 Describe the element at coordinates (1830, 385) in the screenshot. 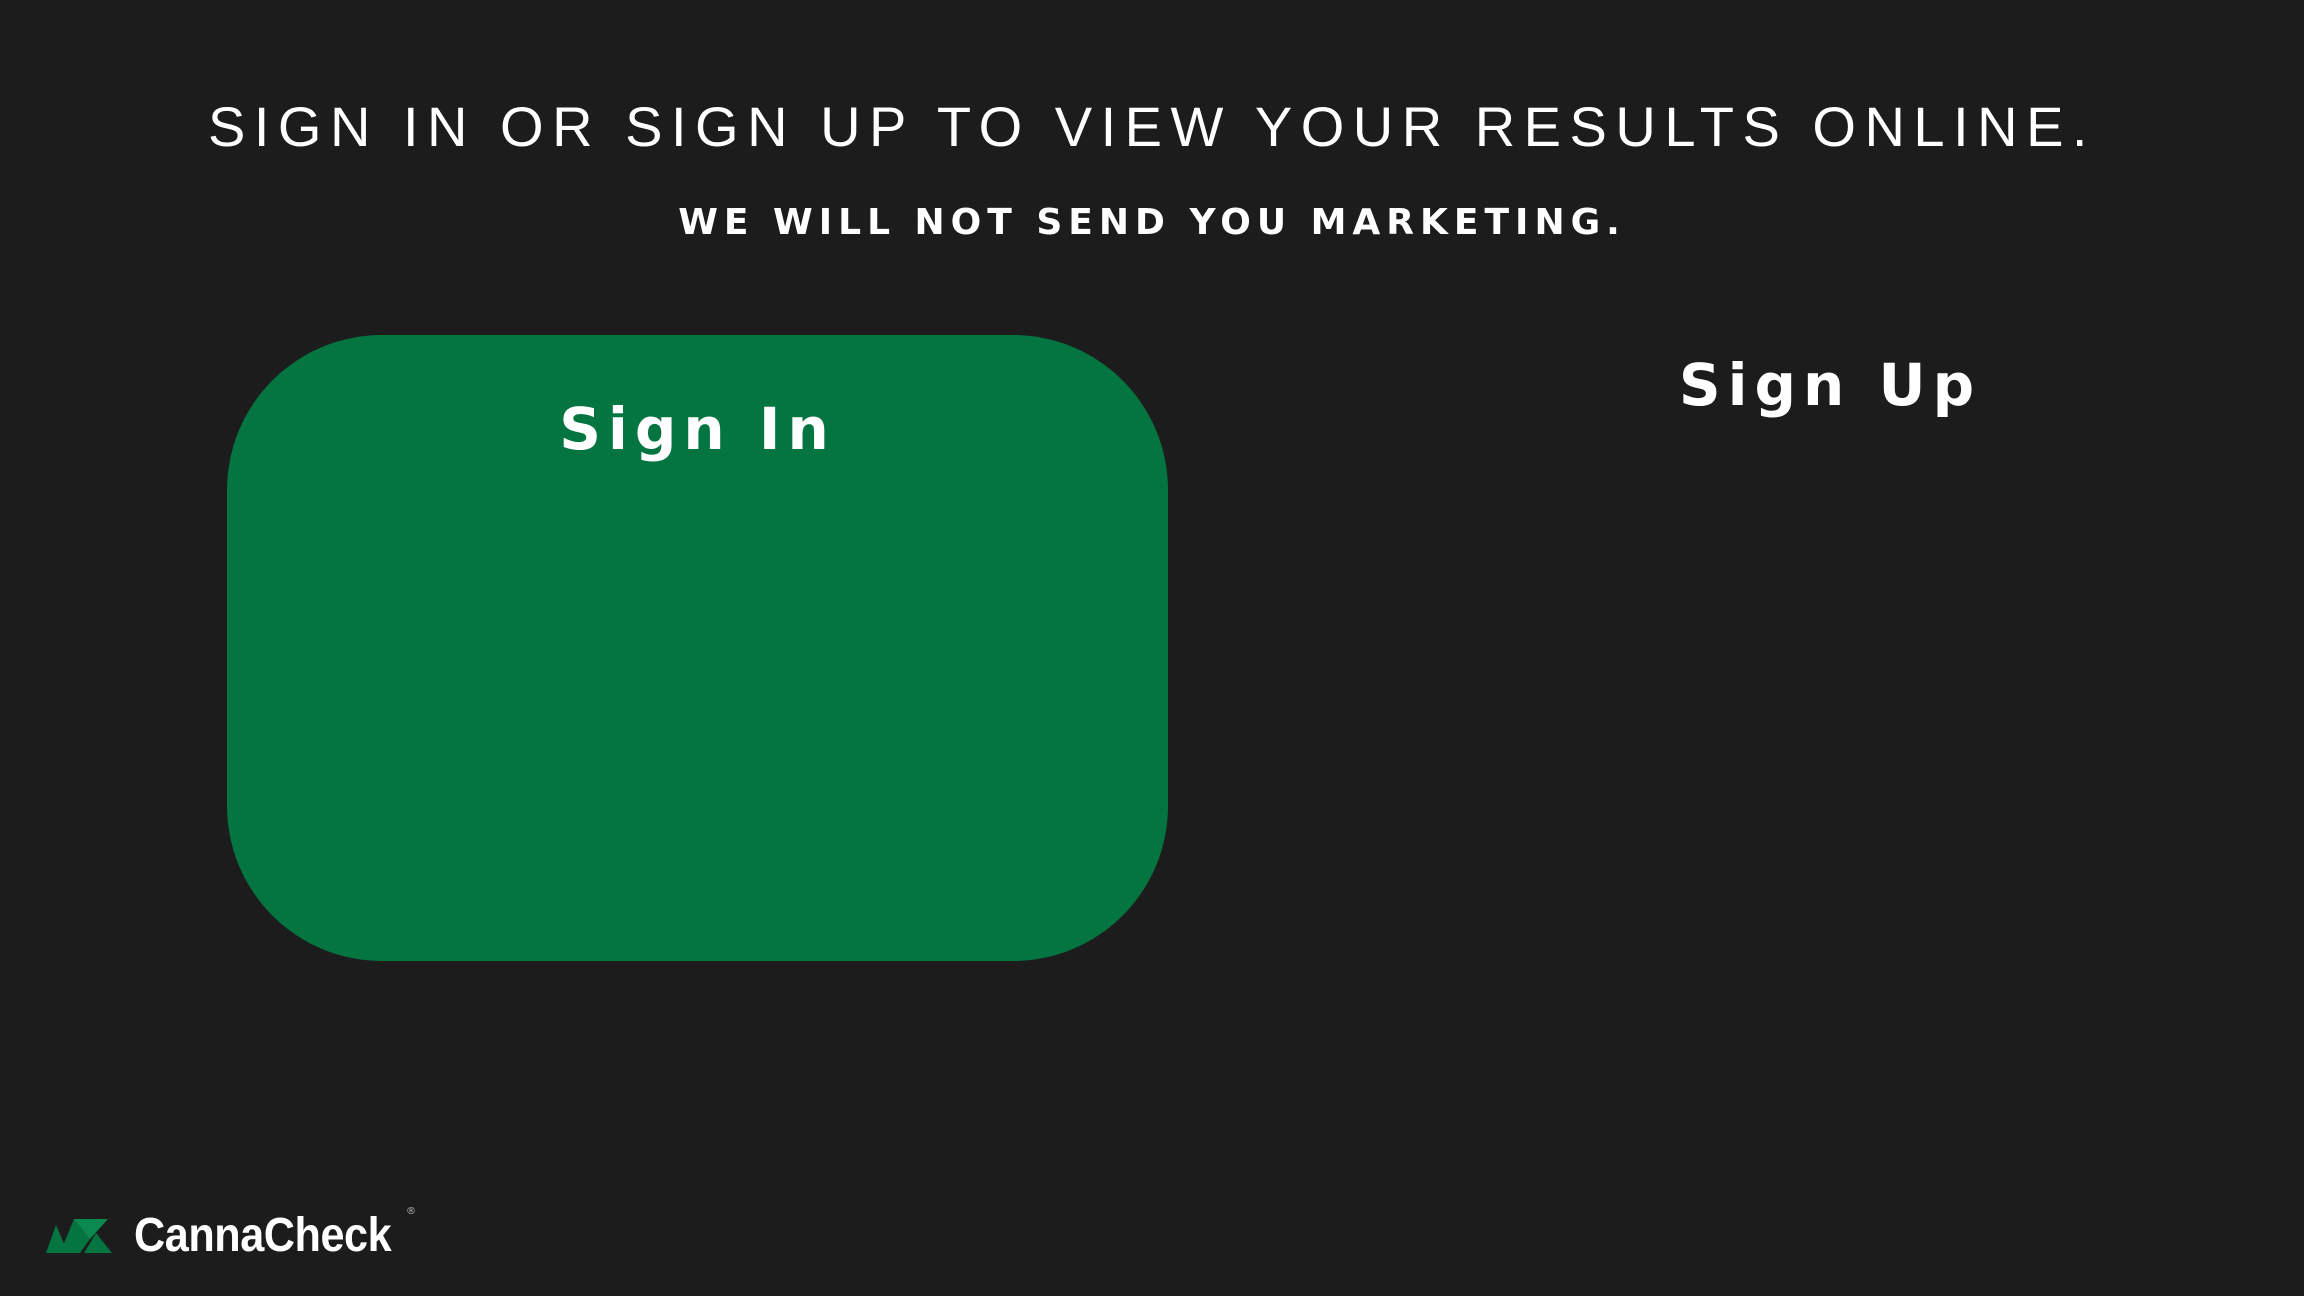

I see `sign-up-label: Sign Up` at that location.